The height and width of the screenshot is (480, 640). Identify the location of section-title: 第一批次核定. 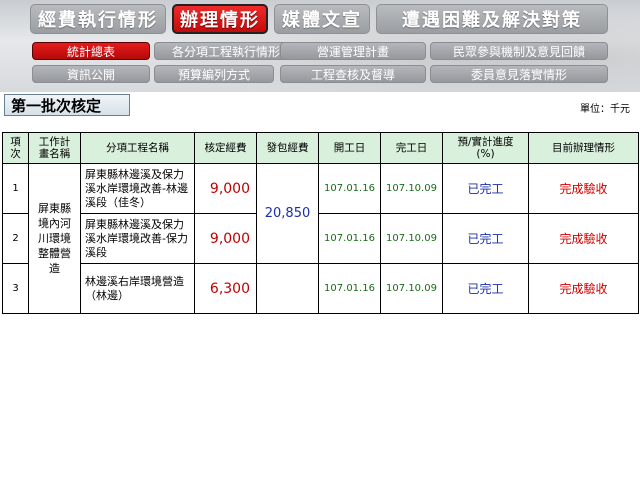
(67, 105).